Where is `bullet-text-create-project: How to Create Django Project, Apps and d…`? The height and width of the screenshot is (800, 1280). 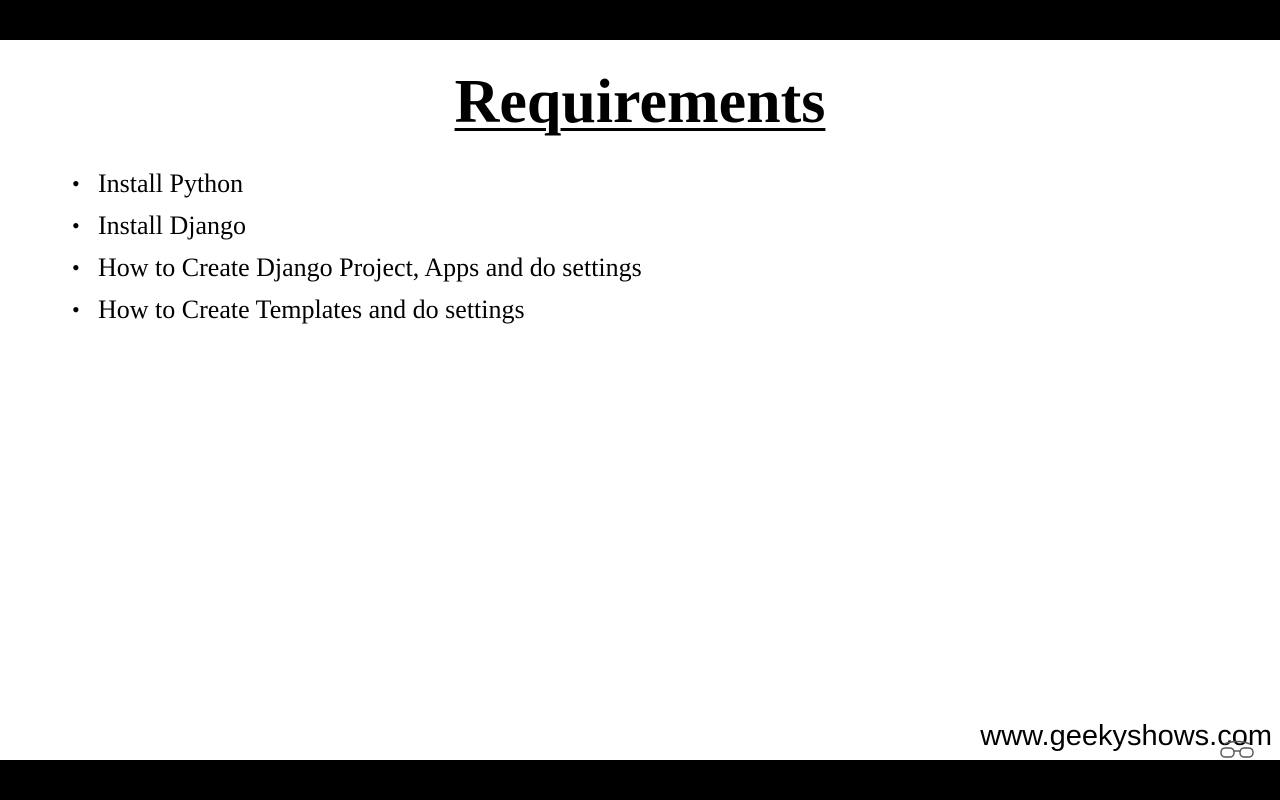 bullet-text-create-project: How to Create Django Project, Apps and d… is located at coordinates (370, 267).